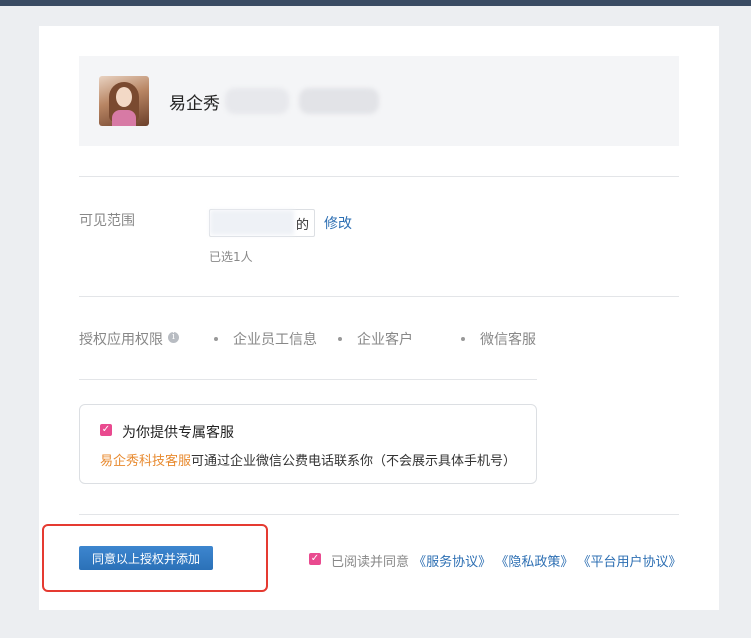 The height and width of the screenshot is (638, 751). I want to click on scope-value-suffix: 的, so click(303, 225).